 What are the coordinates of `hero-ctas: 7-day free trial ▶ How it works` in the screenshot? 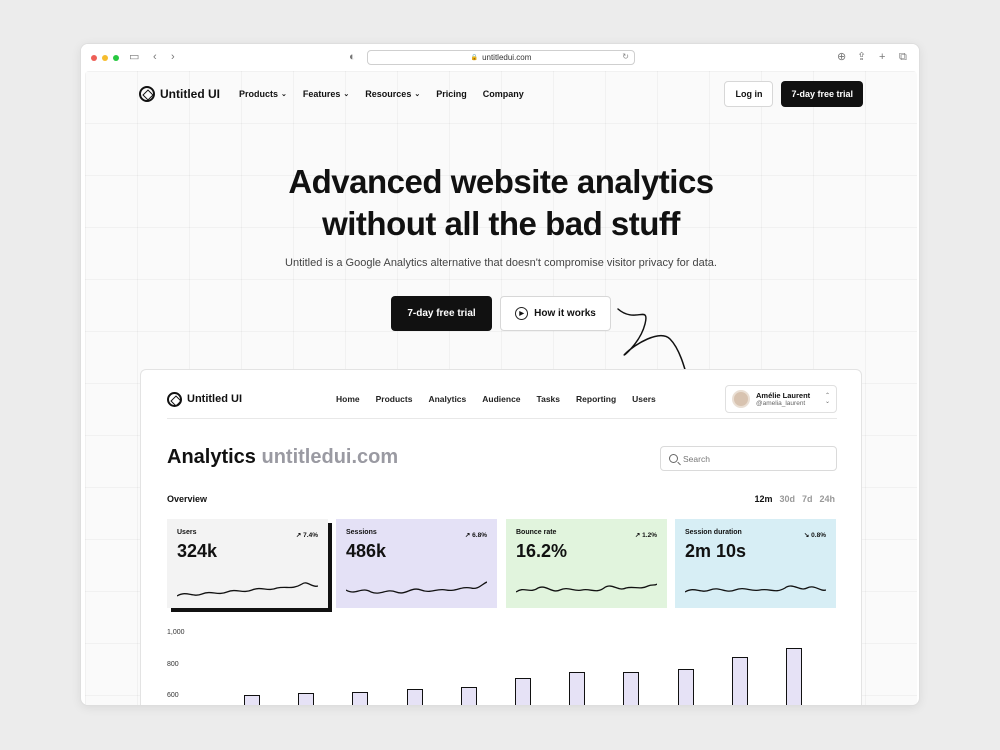 It's located at (501, 313).